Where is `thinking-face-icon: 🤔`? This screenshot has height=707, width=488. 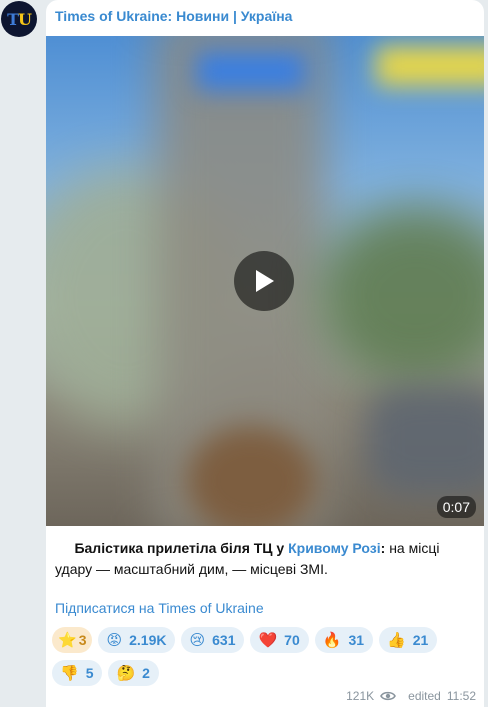
thinking-face-icon: 🤔 is located at coordinates (126, 673).